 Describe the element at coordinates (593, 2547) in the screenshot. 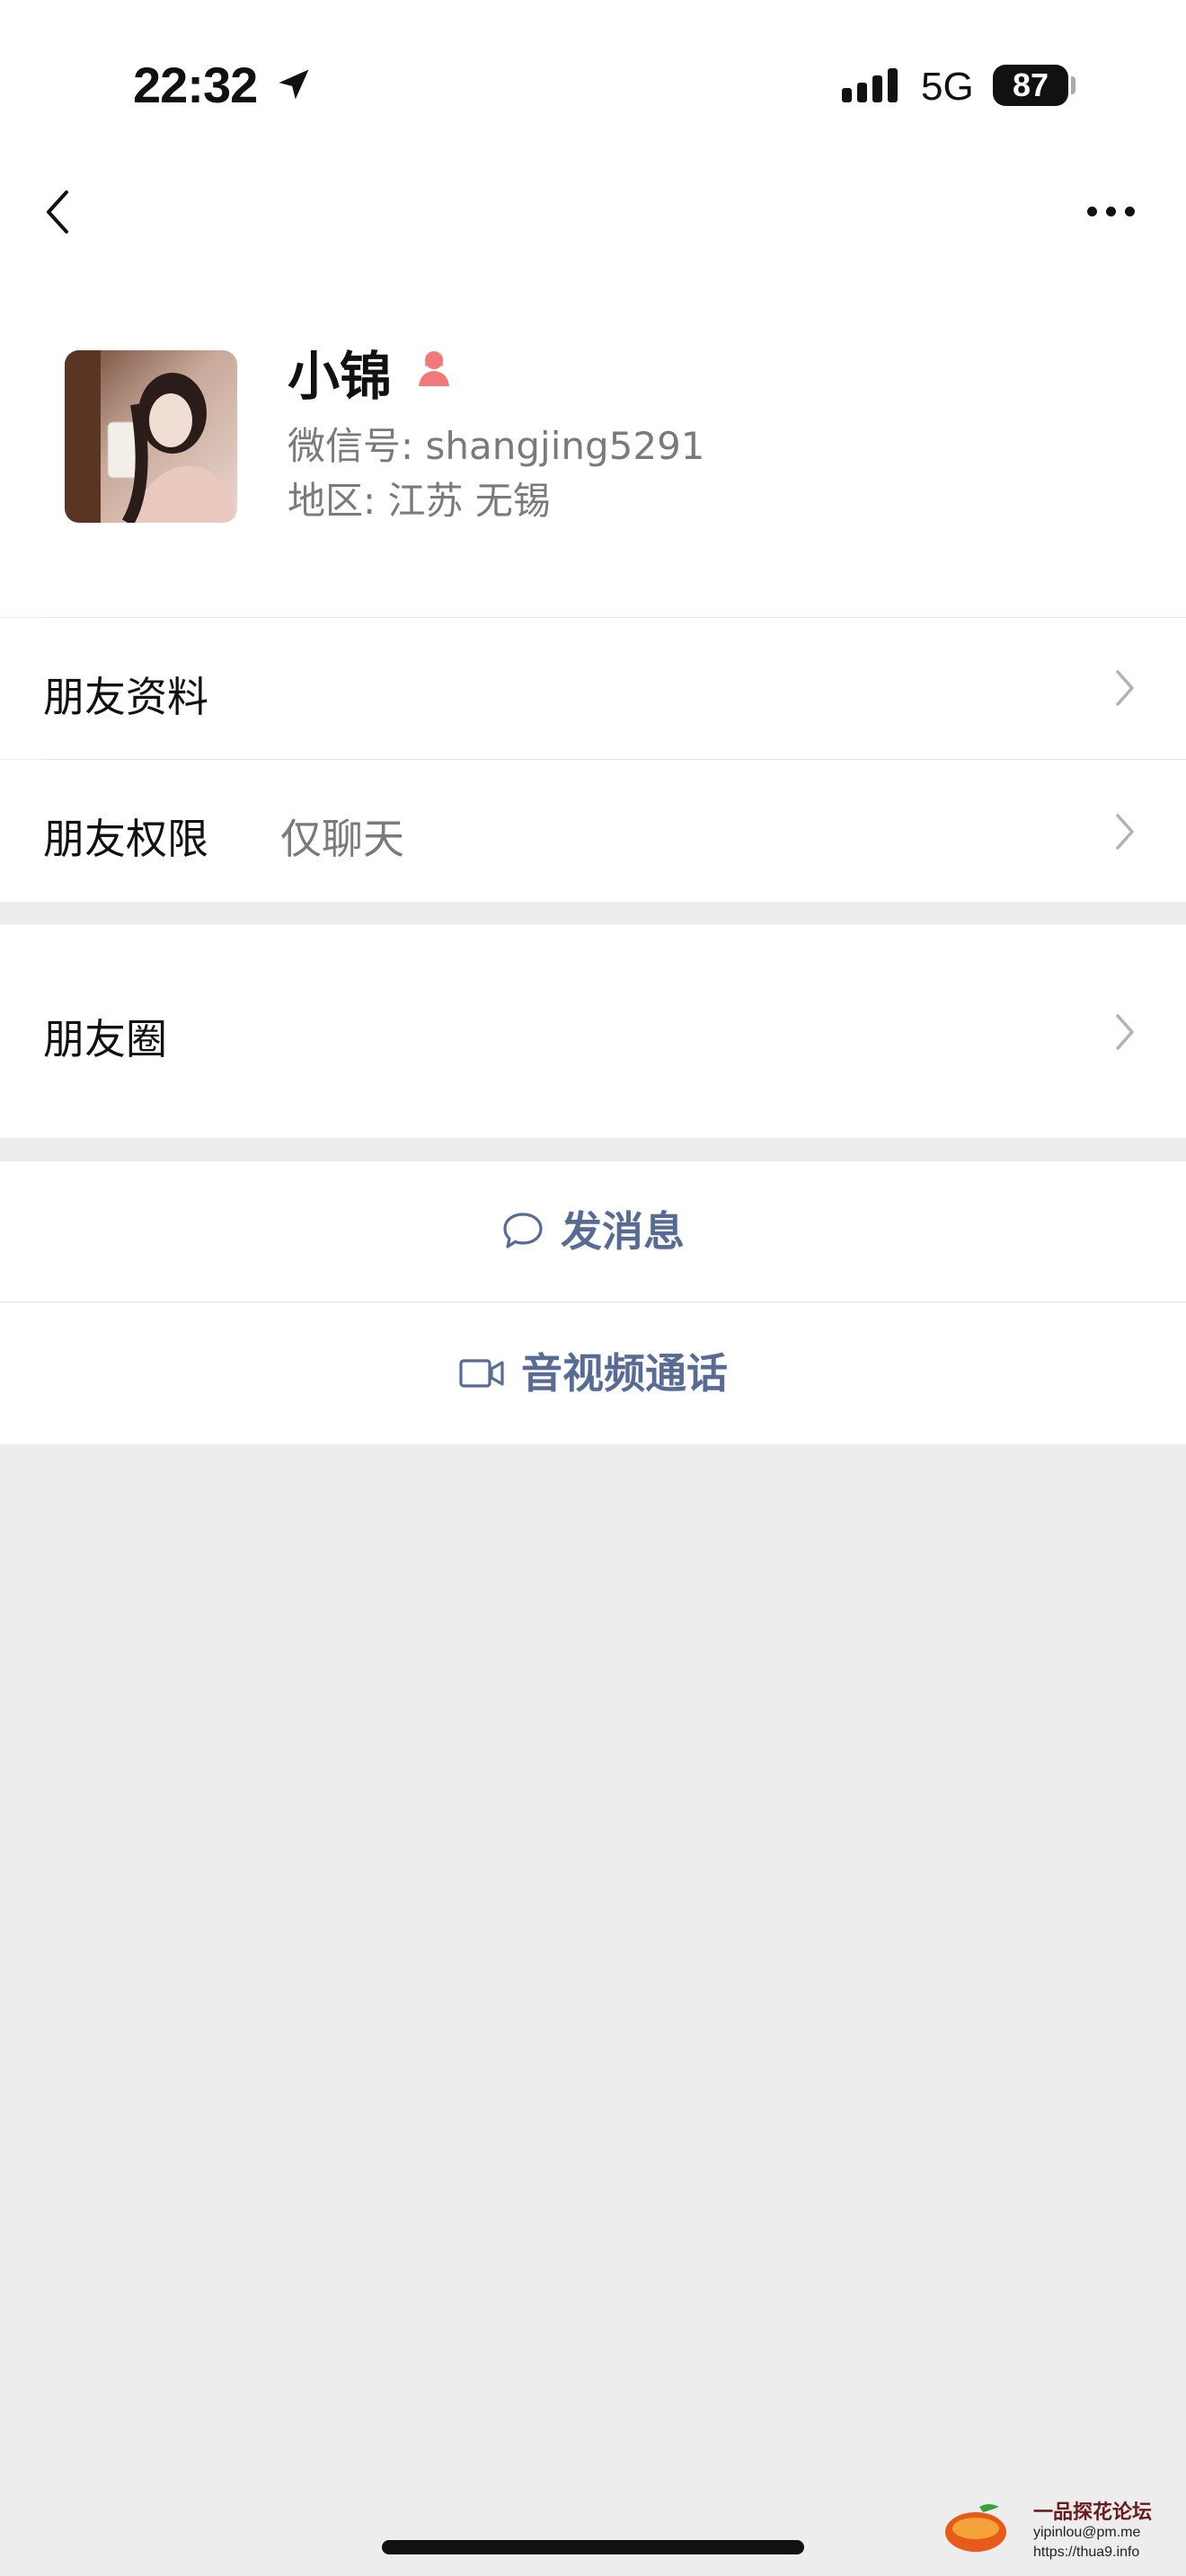

I see `home-indicator` at that location.